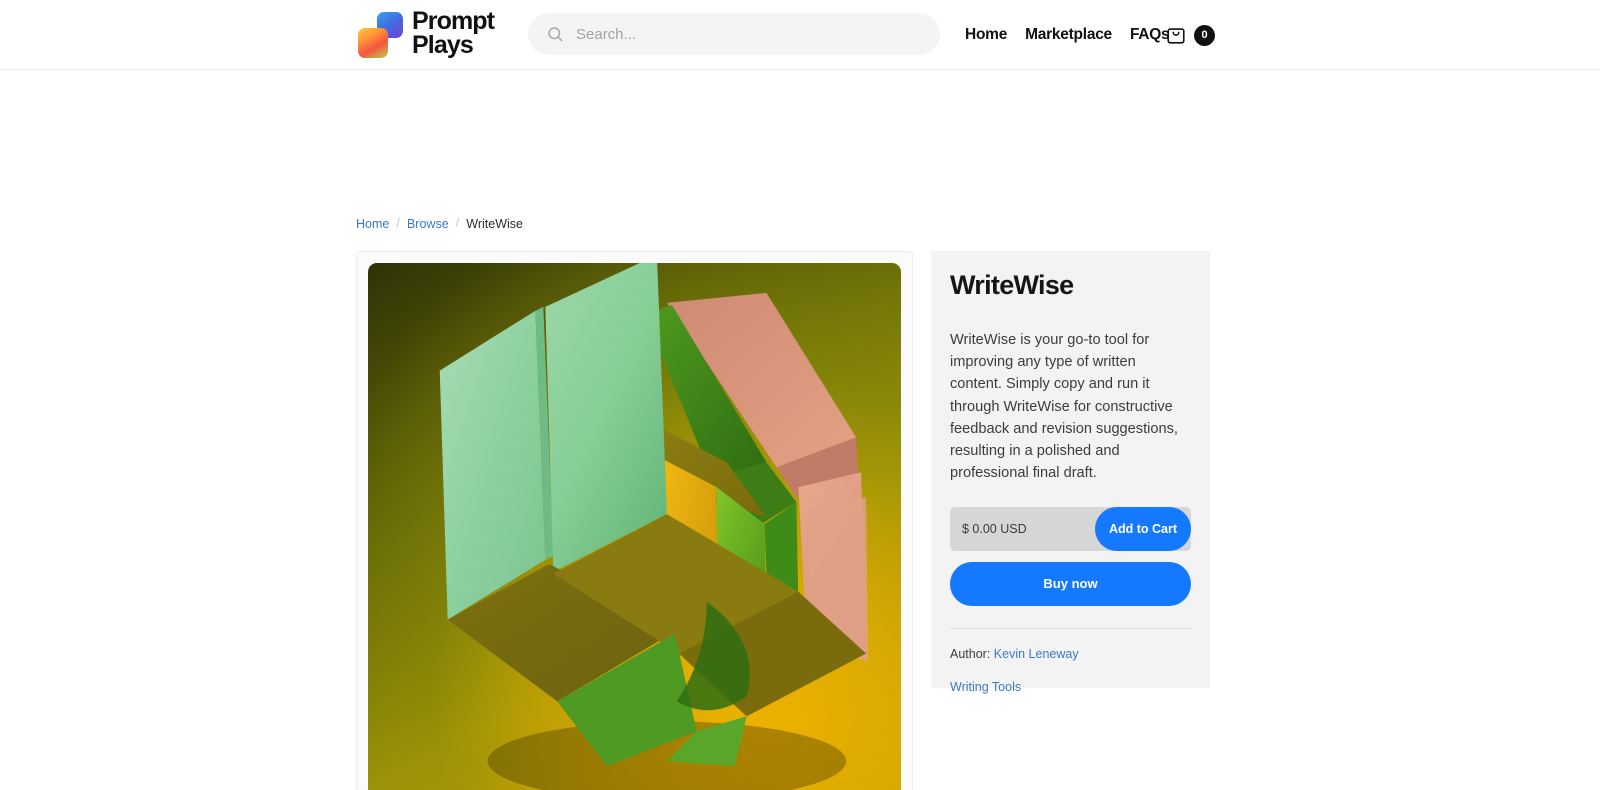 This screenshot has height=790, width=1600. I want to click on add-to-cart-button: Add to Cart, so click(1143, 528).